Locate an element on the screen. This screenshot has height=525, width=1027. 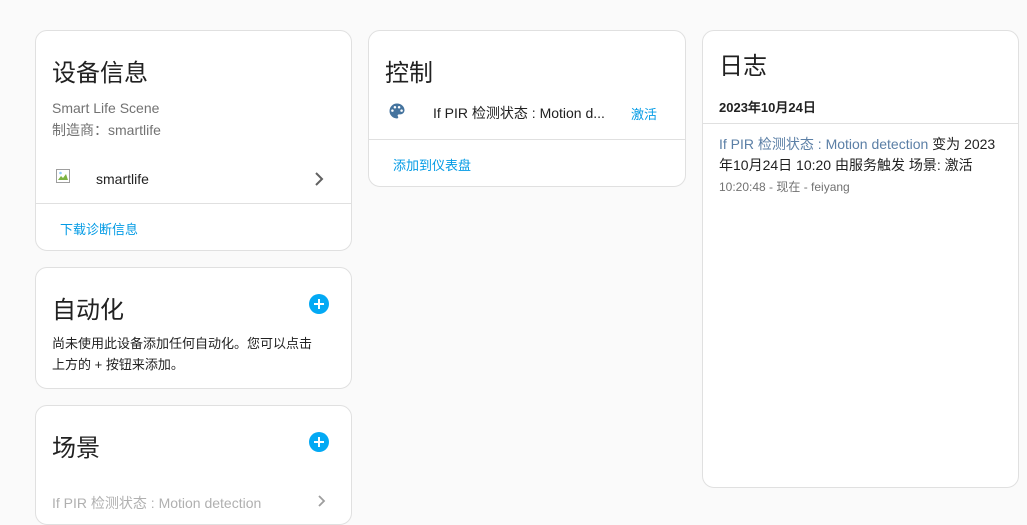
add-scene-button is located at coordinates (319, 442).